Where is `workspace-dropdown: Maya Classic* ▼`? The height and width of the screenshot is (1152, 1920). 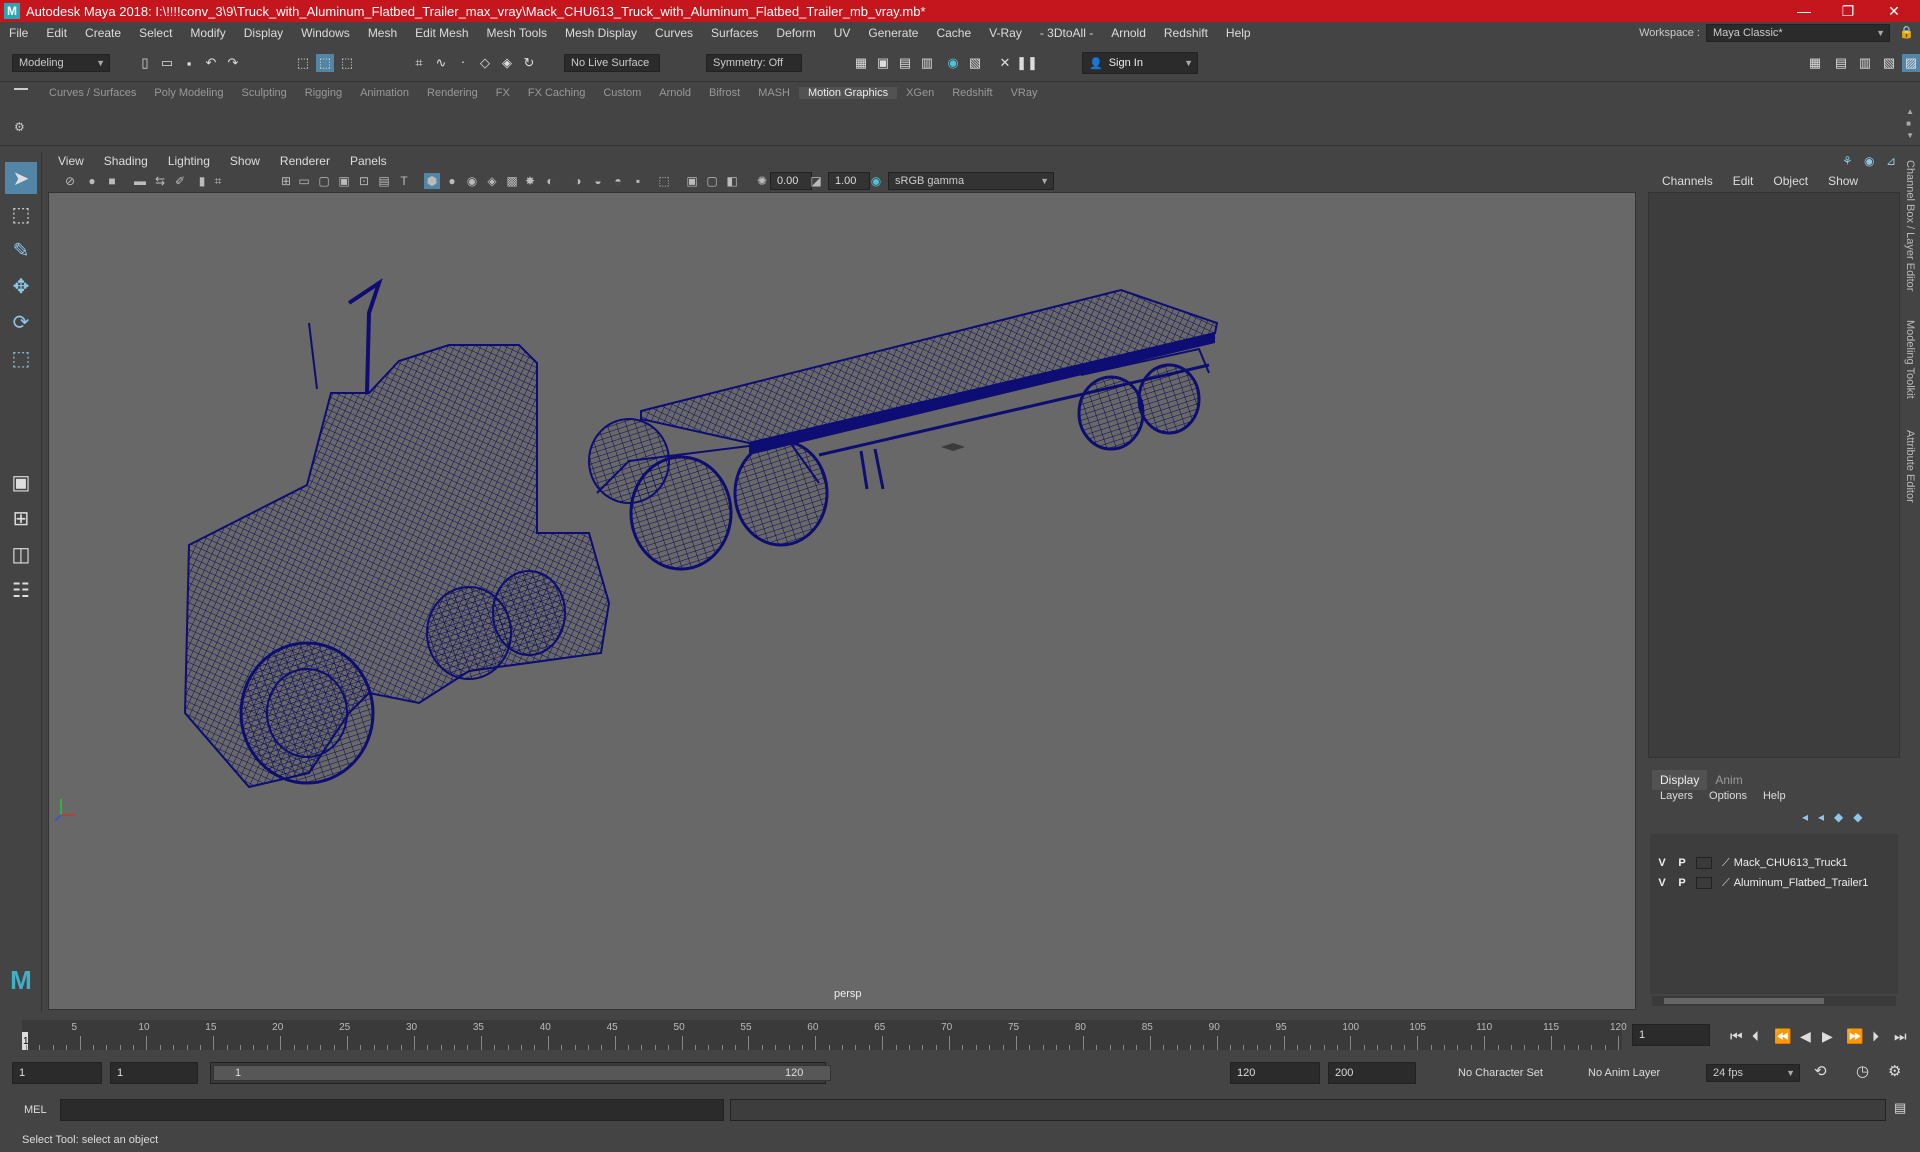
workspace-dropdown: Maya Classic* ▼ is located at coordinates (1798, 33).